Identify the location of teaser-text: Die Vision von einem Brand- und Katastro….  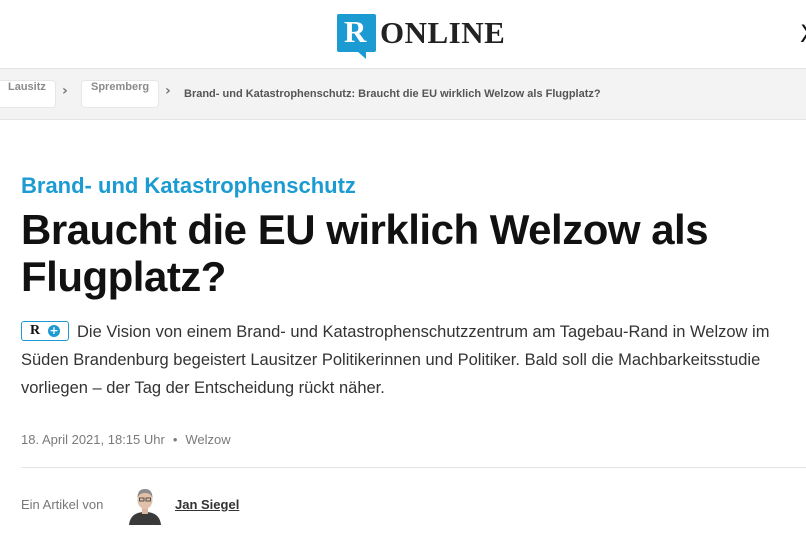
(395, 360).